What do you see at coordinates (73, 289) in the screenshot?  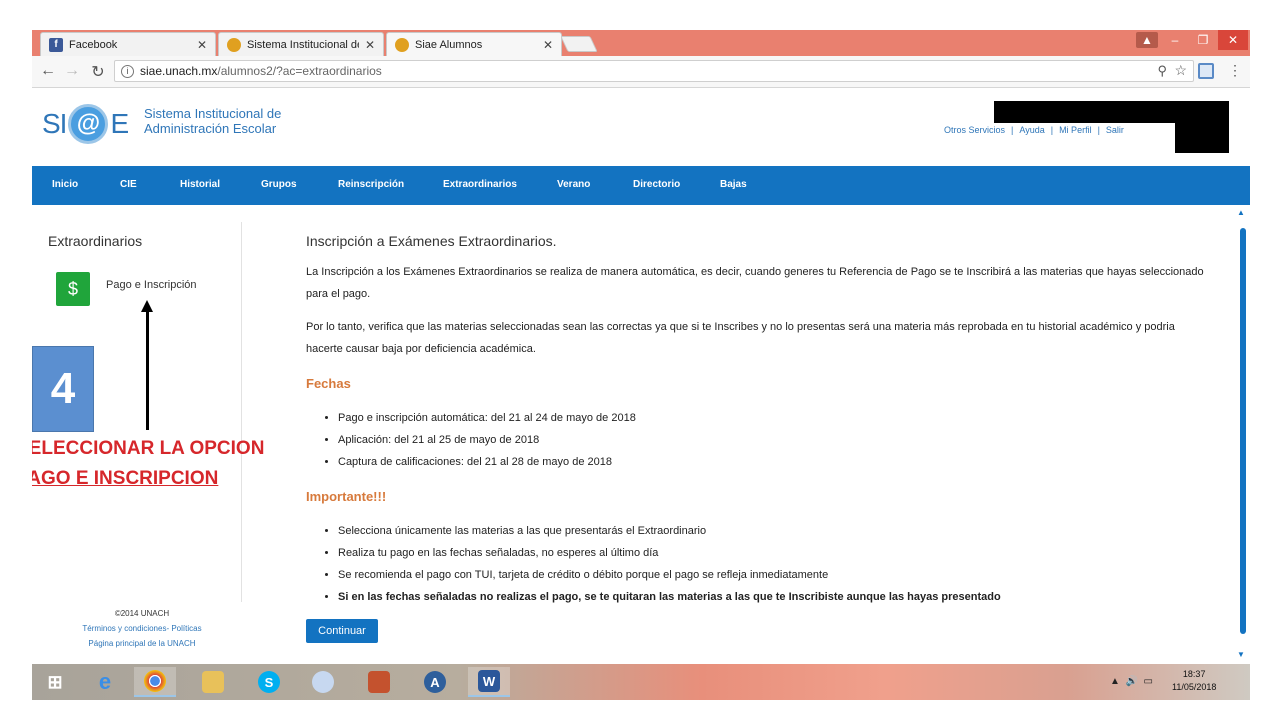 I see `dollar-icon: $` at bounding box center [73, 289].